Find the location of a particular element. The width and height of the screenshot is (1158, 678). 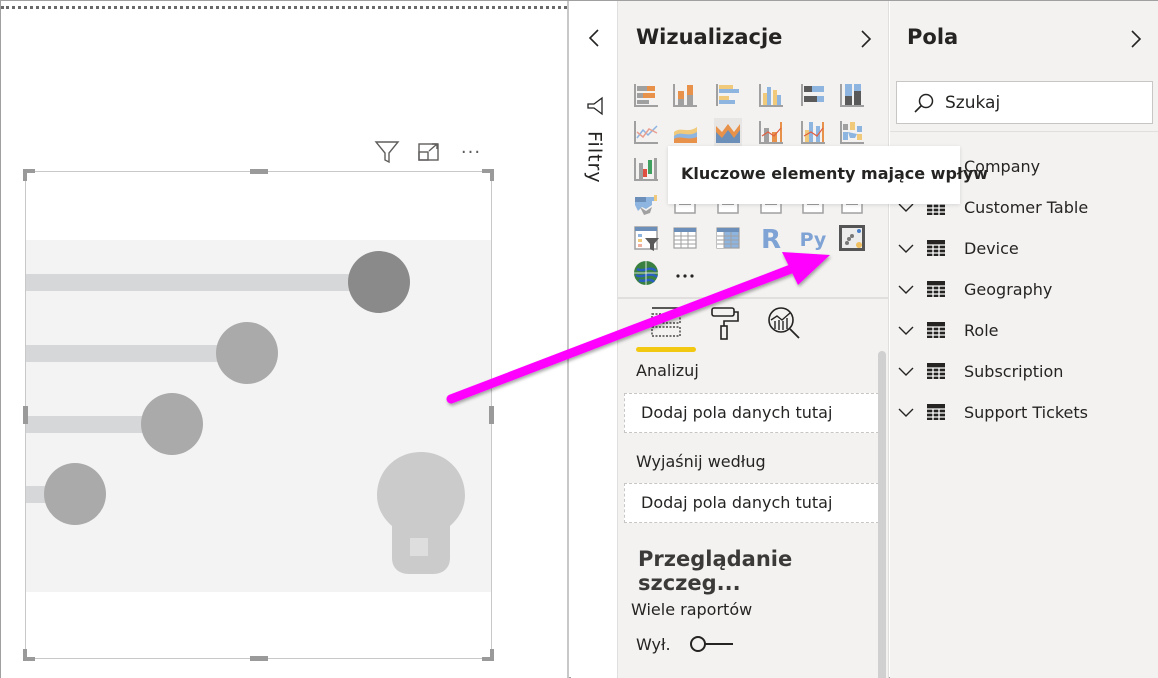

field-table-item: Role is located at coordinates (947, 330).